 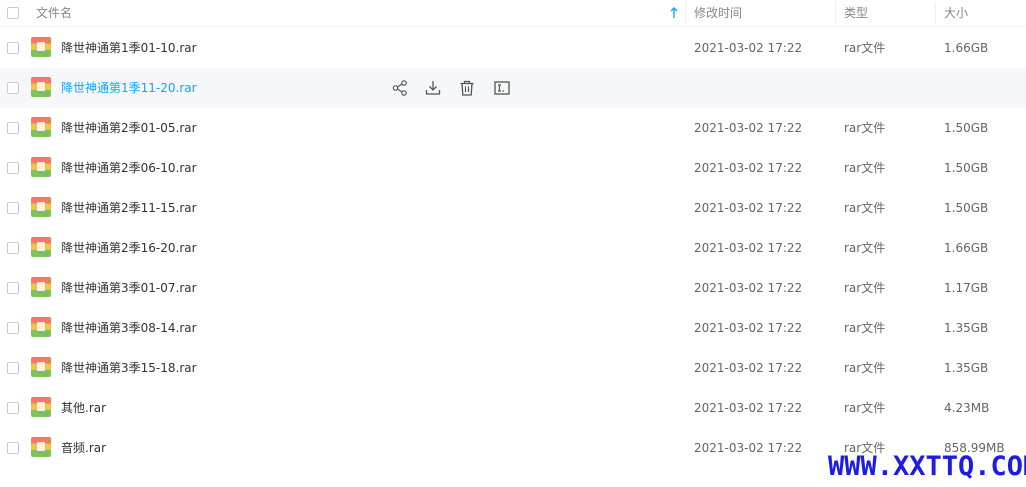 What do you see at coordinates (129, 168) in the screenshot?
I see `file-name: 降世神通第2季06-10.rar` at bounding box center [129, 168].